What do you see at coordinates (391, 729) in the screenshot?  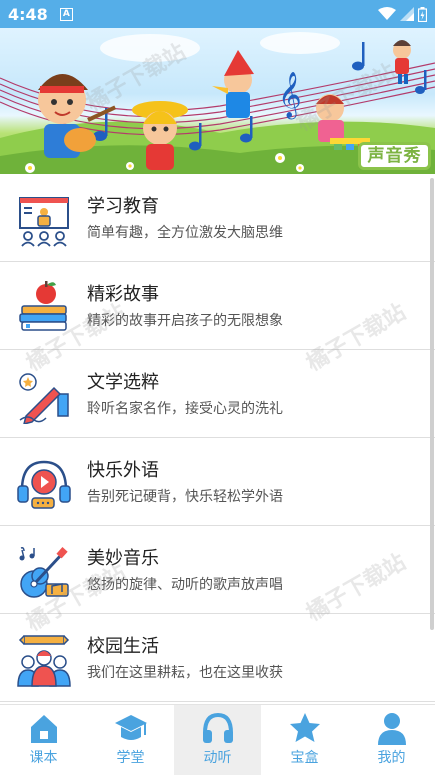 I see `person-icon` at bounding box center [391, 729].